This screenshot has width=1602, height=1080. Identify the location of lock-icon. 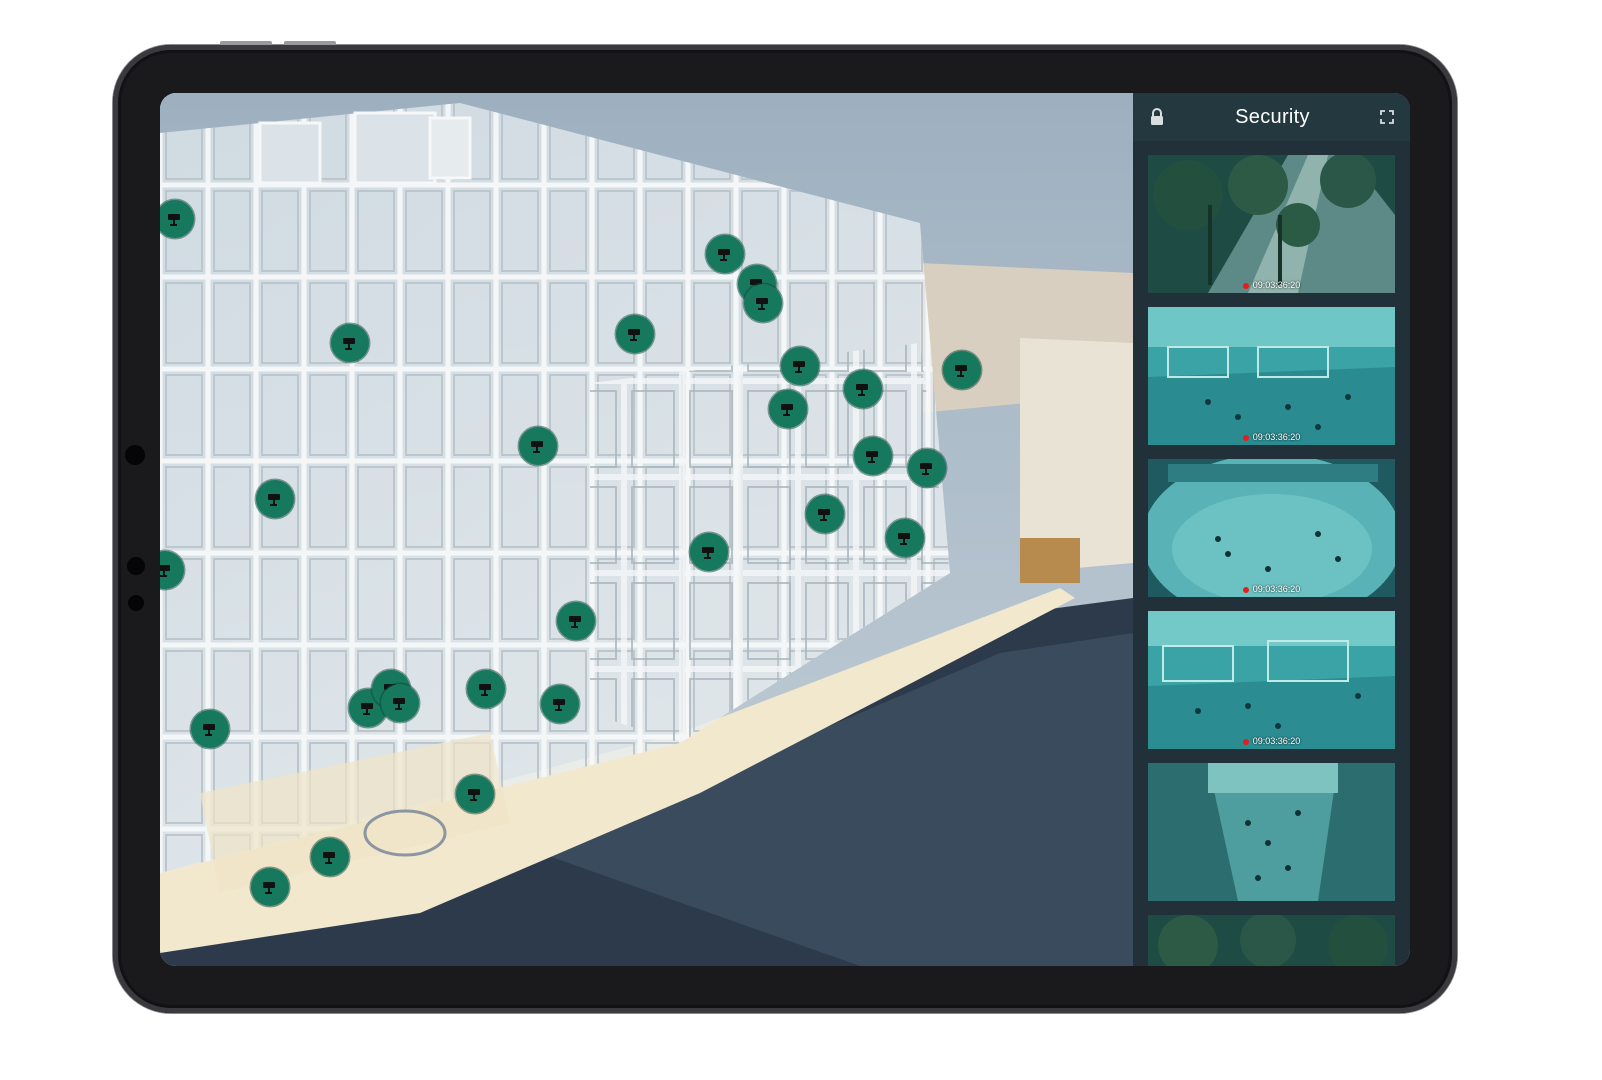
(1157, 117).